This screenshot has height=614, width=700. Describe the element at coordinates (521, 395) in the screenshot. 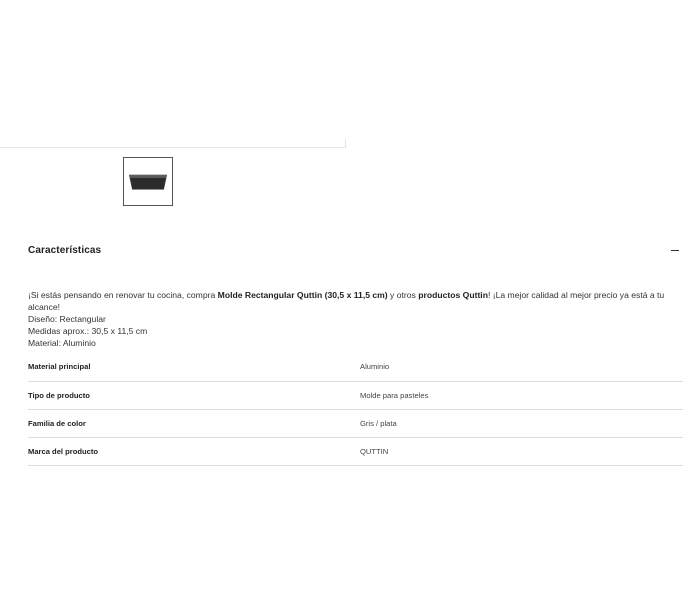

I see `spec-value: Molde para pasteles` at that location.